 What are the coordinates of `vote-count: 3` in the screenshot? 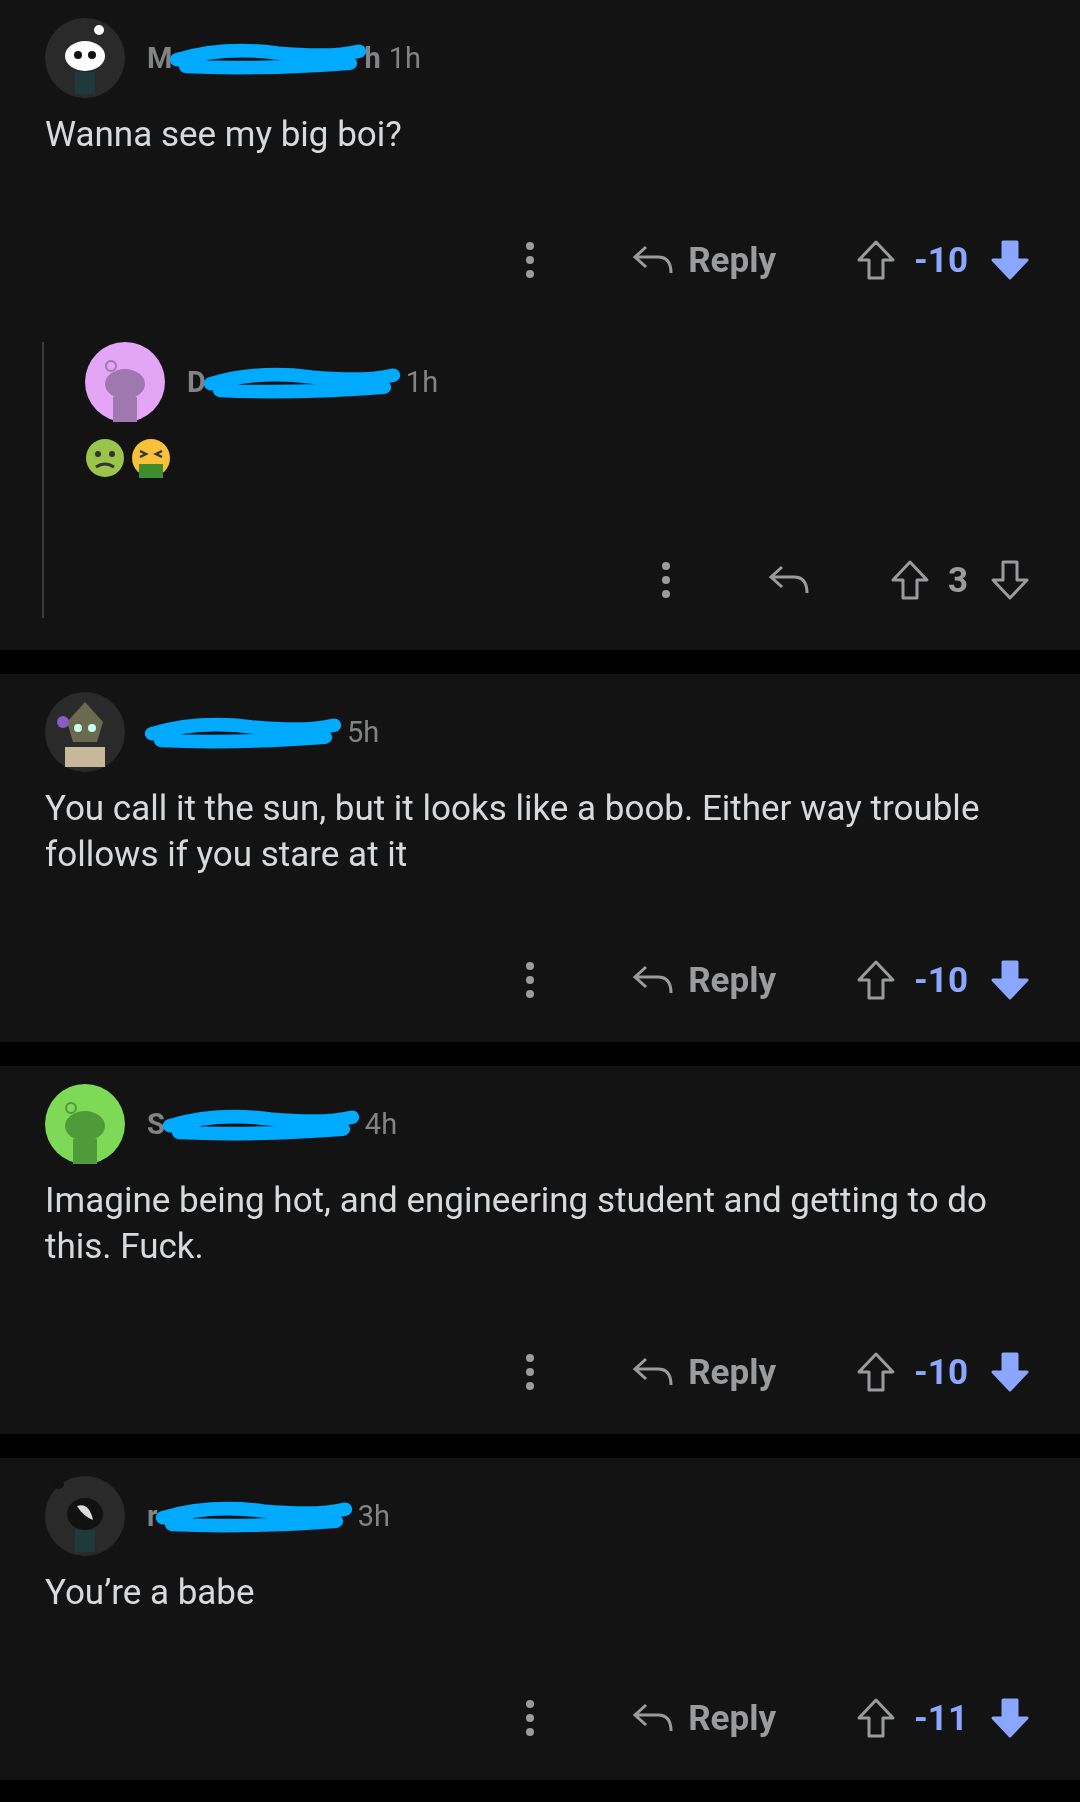 It's located at (957, 580).